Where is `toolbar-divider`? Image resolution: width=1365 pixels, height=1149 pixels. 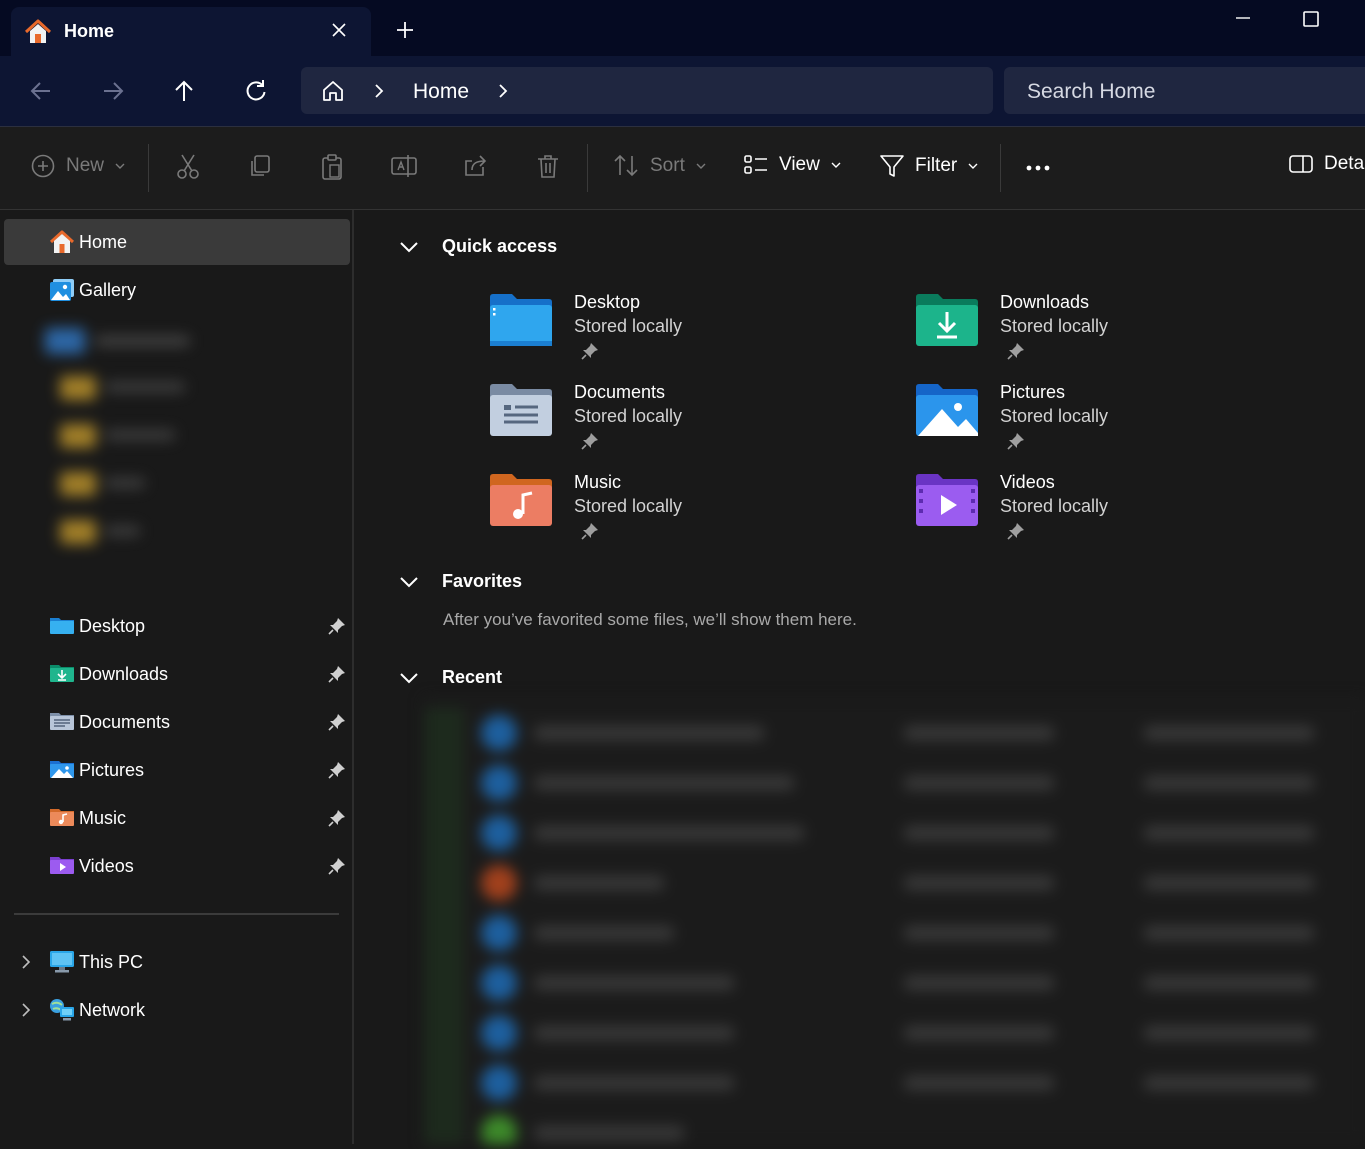
toolbar-divider is located at coordinates (148, 168).